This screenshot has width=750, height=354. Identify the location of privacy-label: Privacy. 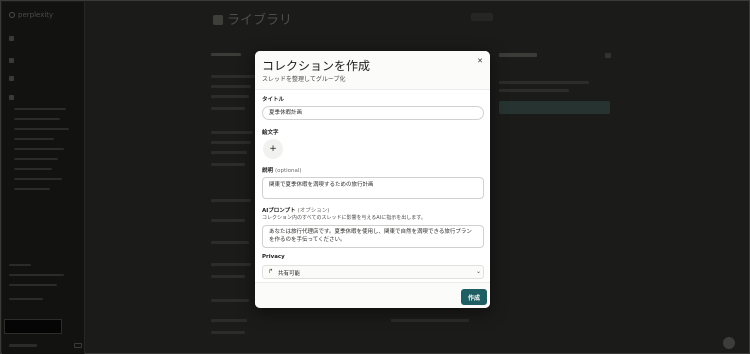
(273, 257).